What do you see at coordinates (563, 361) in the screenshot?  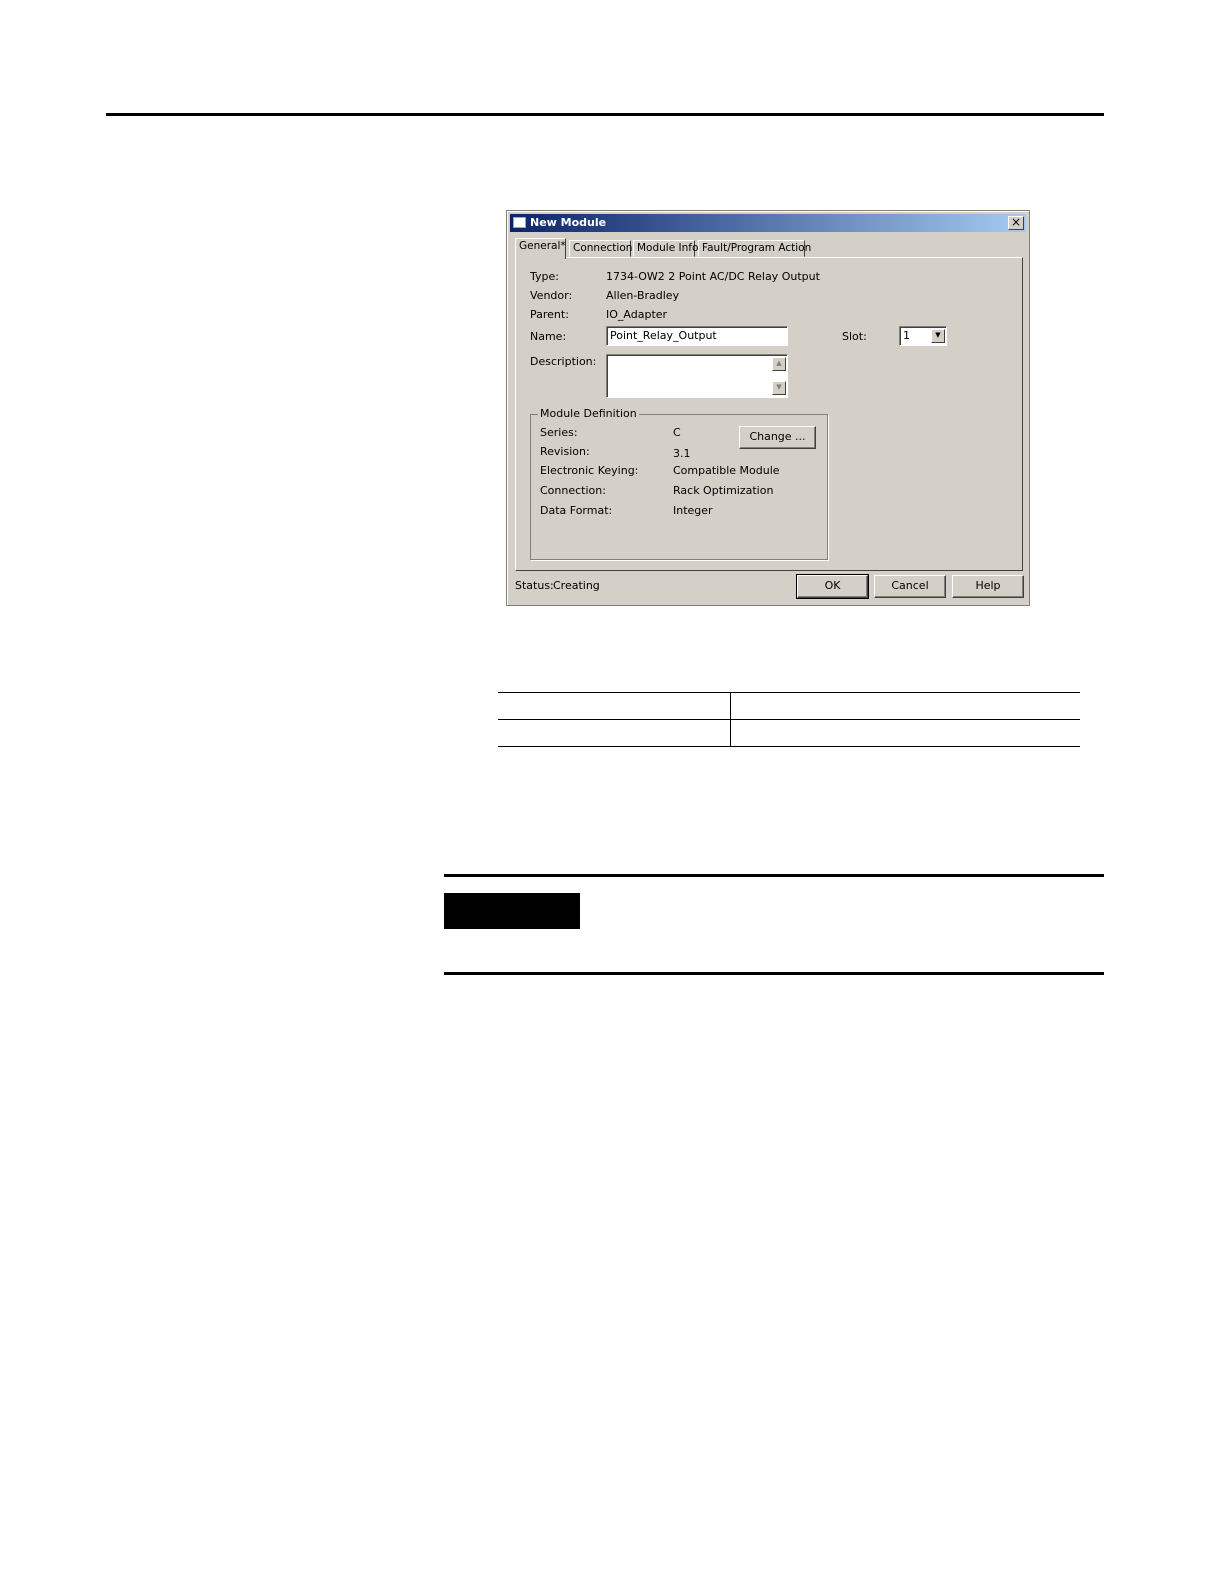 I see `description-label: Description:` at bounding box center [563, 361].